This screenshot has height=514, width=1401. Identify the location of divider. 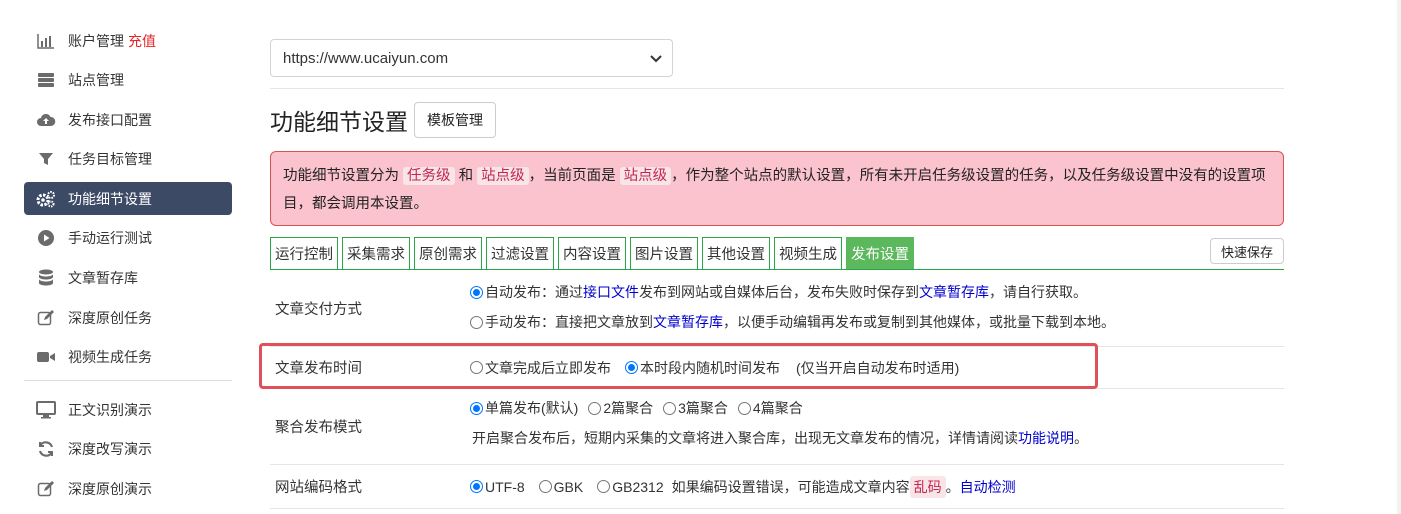
(777, 88).